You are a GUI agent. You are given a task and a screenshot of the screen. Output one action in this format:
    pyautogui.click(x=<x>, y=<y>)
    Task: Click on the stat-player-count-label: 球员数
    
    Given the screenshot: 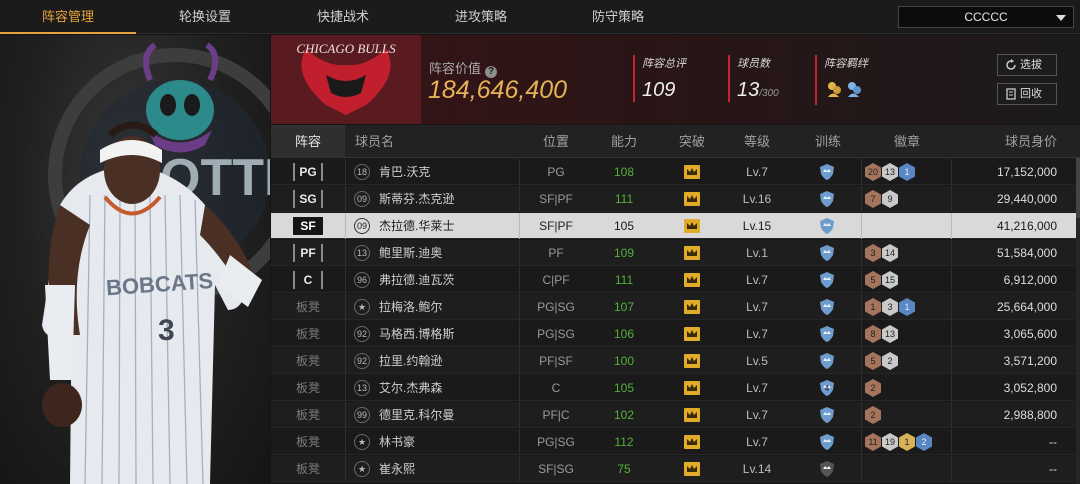 What is the action you would take?
    pyautogui.click(x=753, y=64)
    